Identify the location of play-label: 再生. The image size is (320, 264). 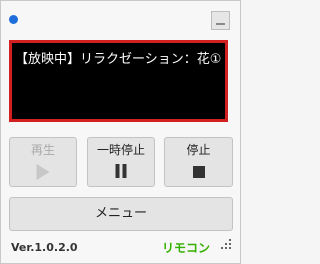
(42, 150).